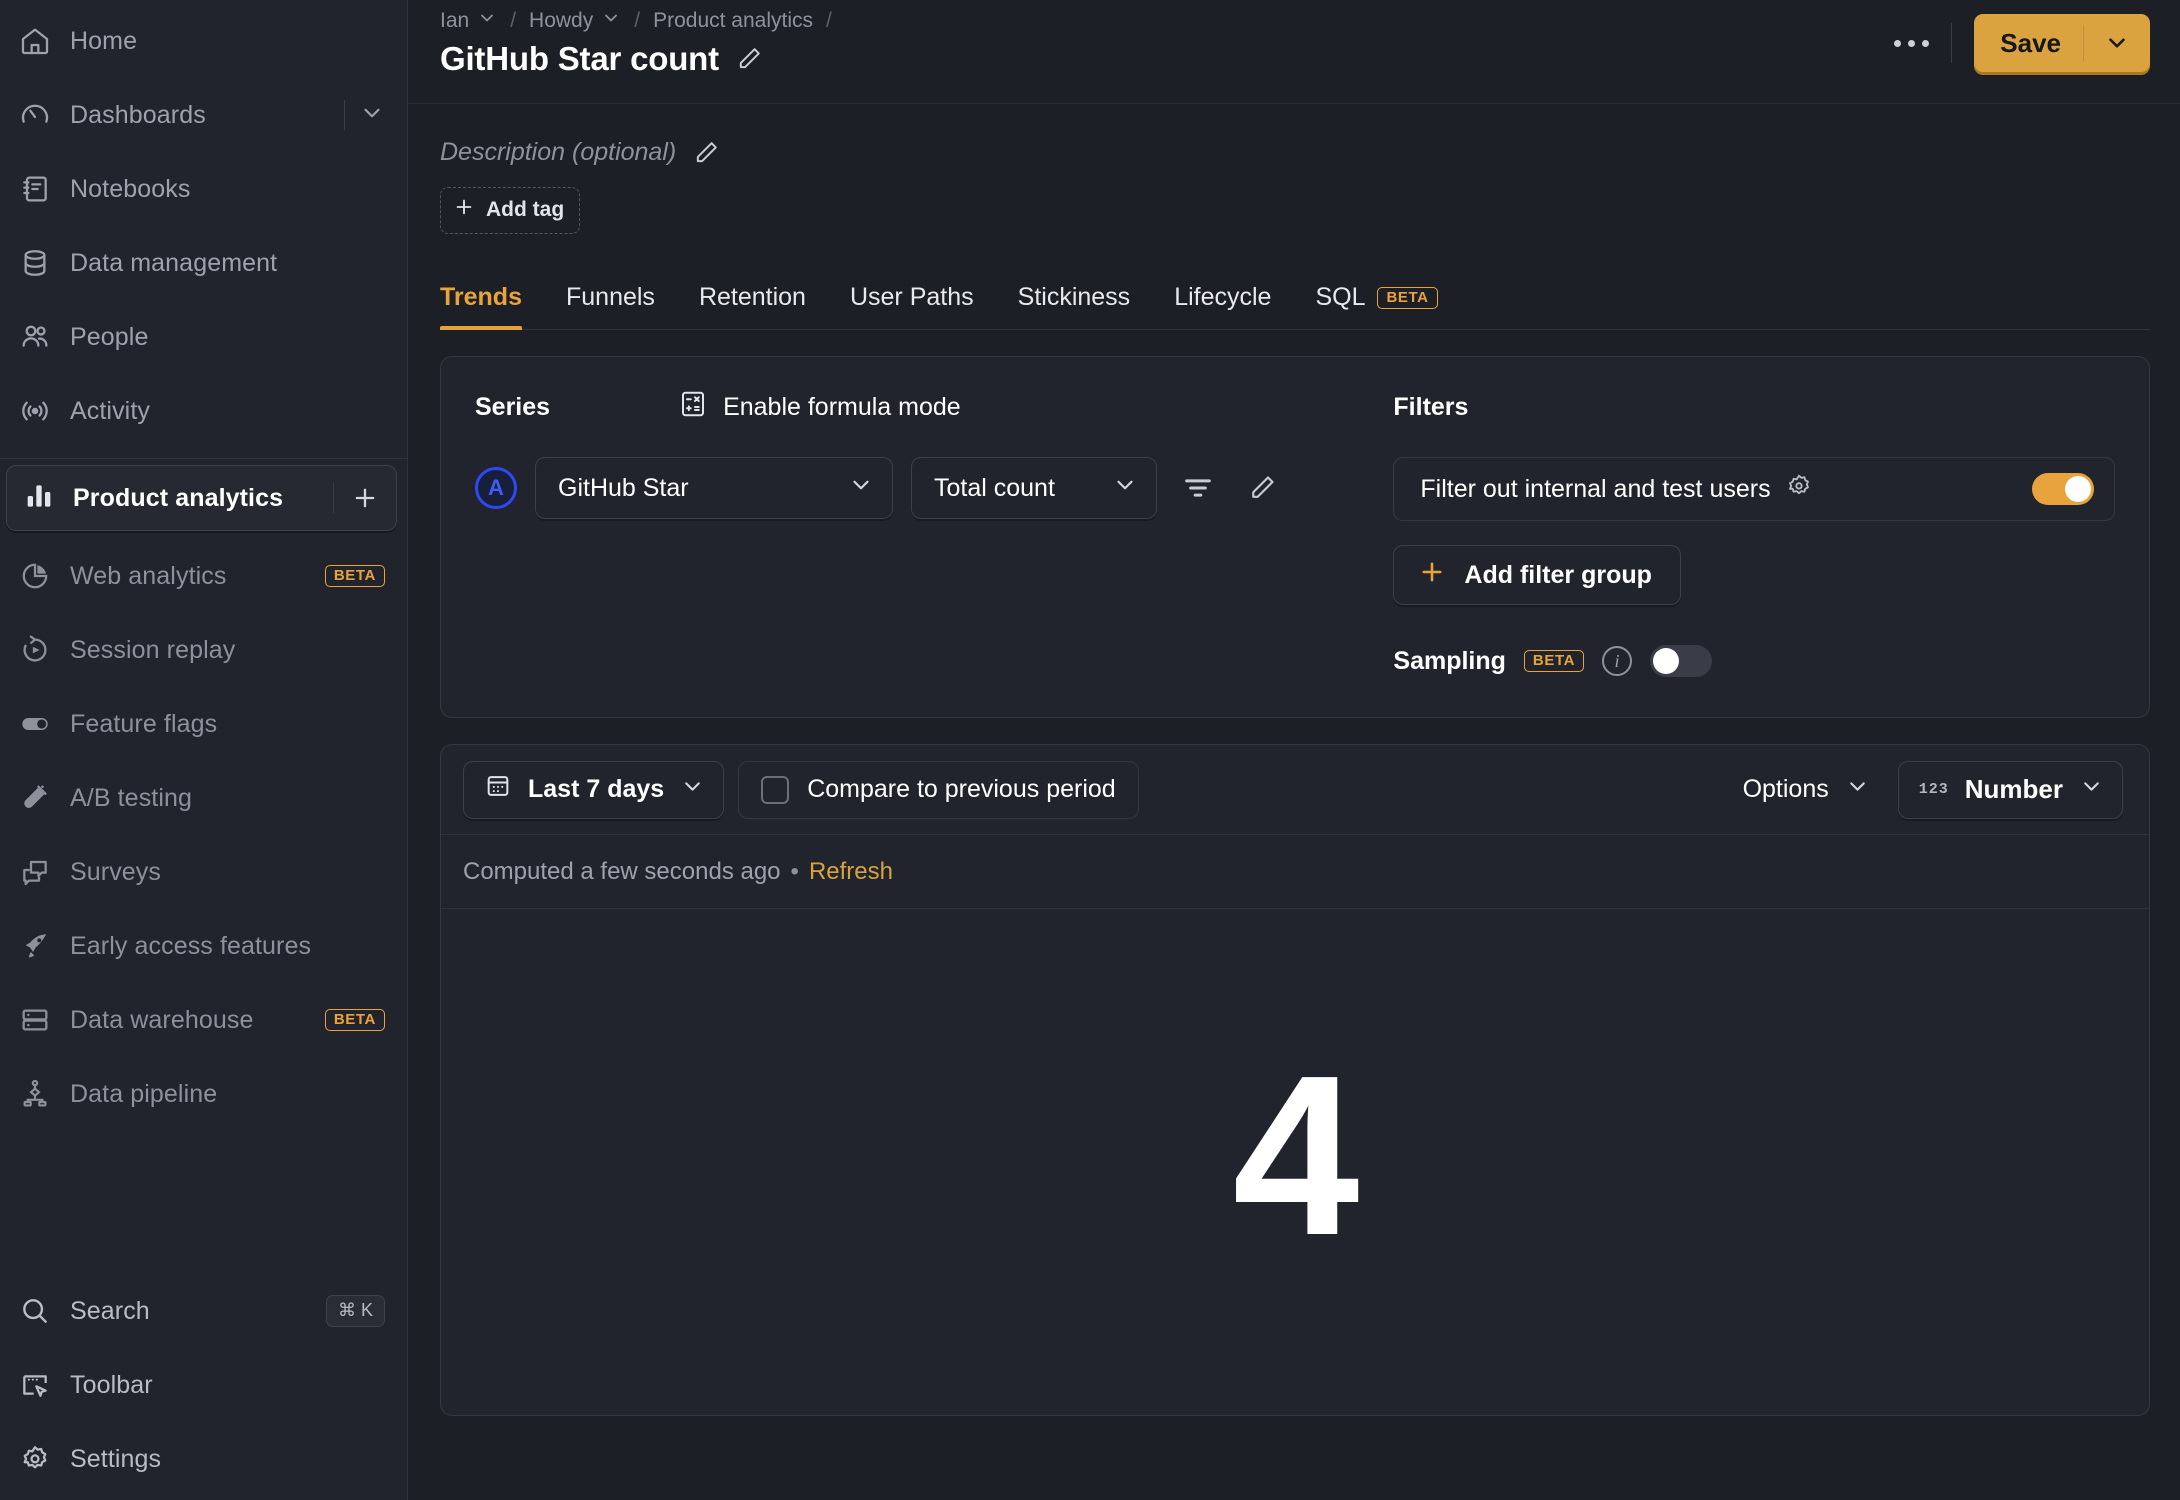 The height and width of the screenshot is (1500, 2180). I want to click on sidebar-item-data-management: Data management, so click(203, 263).